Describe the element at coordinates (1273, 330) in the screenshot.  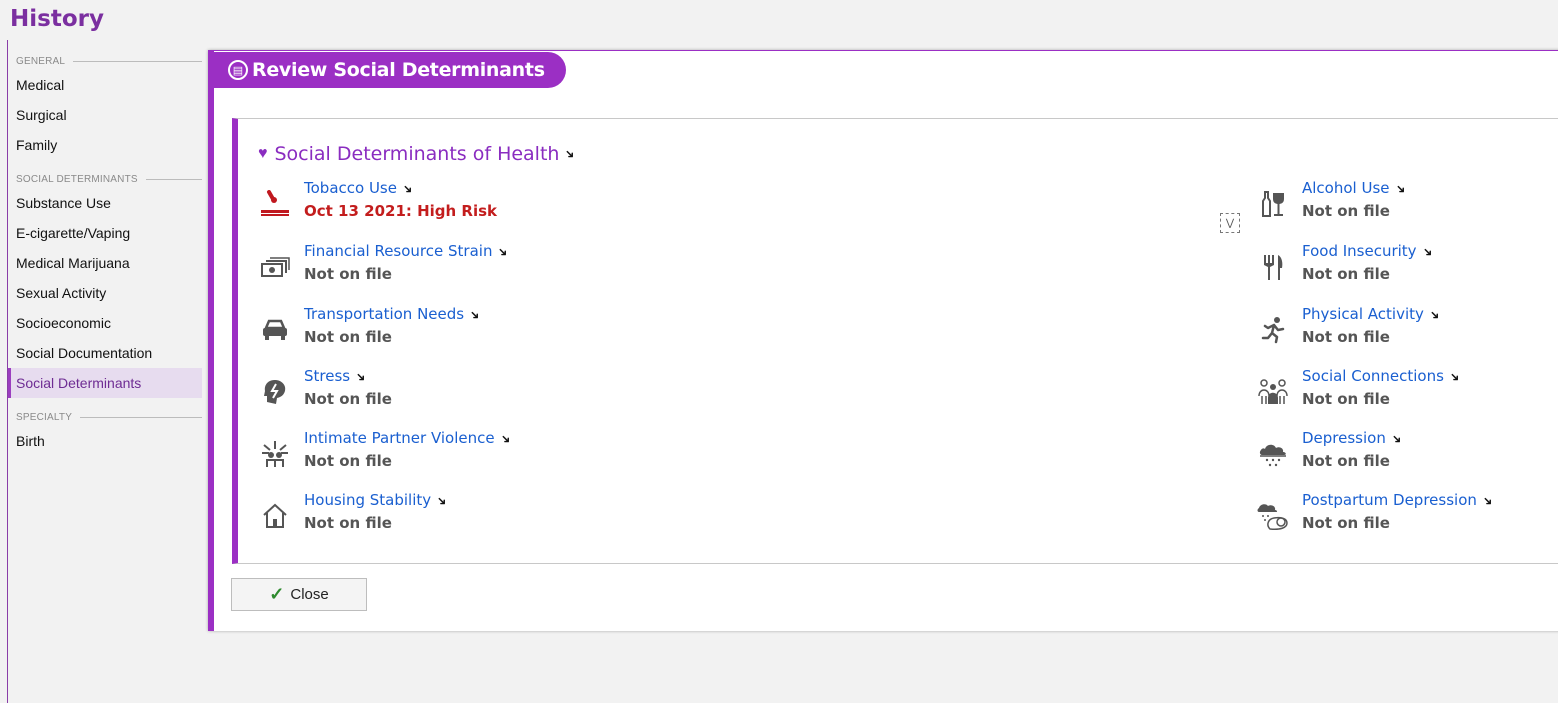
I see `running-person-icon` at that location.